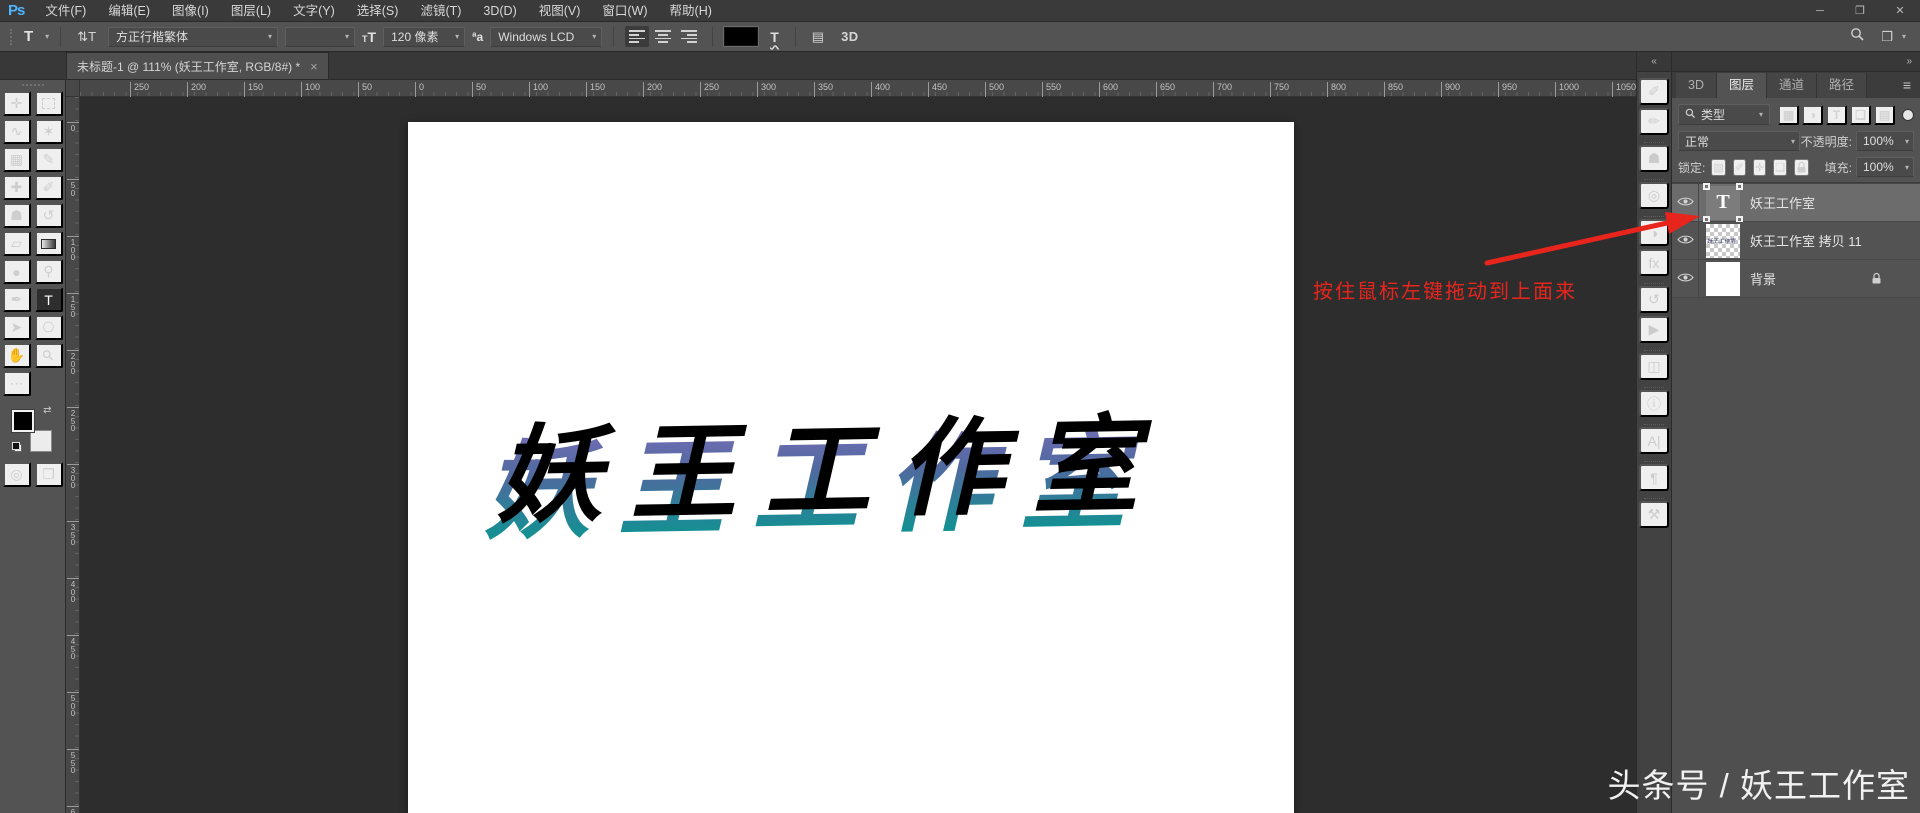 This screenshot has width=1920, height=813. What do you see at coordinates (16, 355) in the screenshot?
I see `hand-tool: ✋` at bounding box center [16, 355].